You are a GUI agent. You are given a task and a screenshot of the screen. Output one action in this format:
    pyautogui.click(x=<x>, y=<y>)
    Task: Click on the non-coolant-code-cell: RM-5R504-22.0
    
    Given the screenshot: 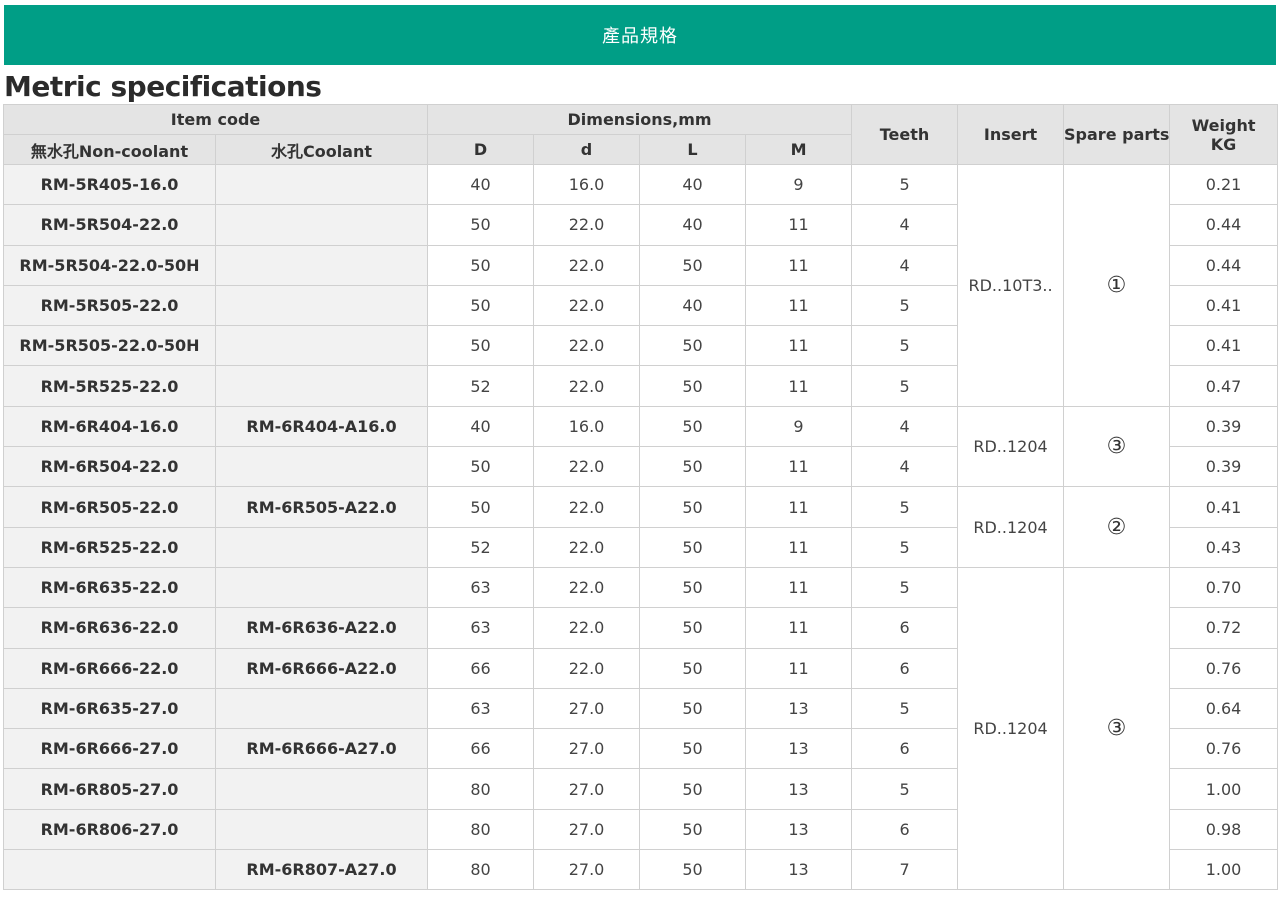 What is the action you would take?
    pyautogui.click(x=109, y=225)
    